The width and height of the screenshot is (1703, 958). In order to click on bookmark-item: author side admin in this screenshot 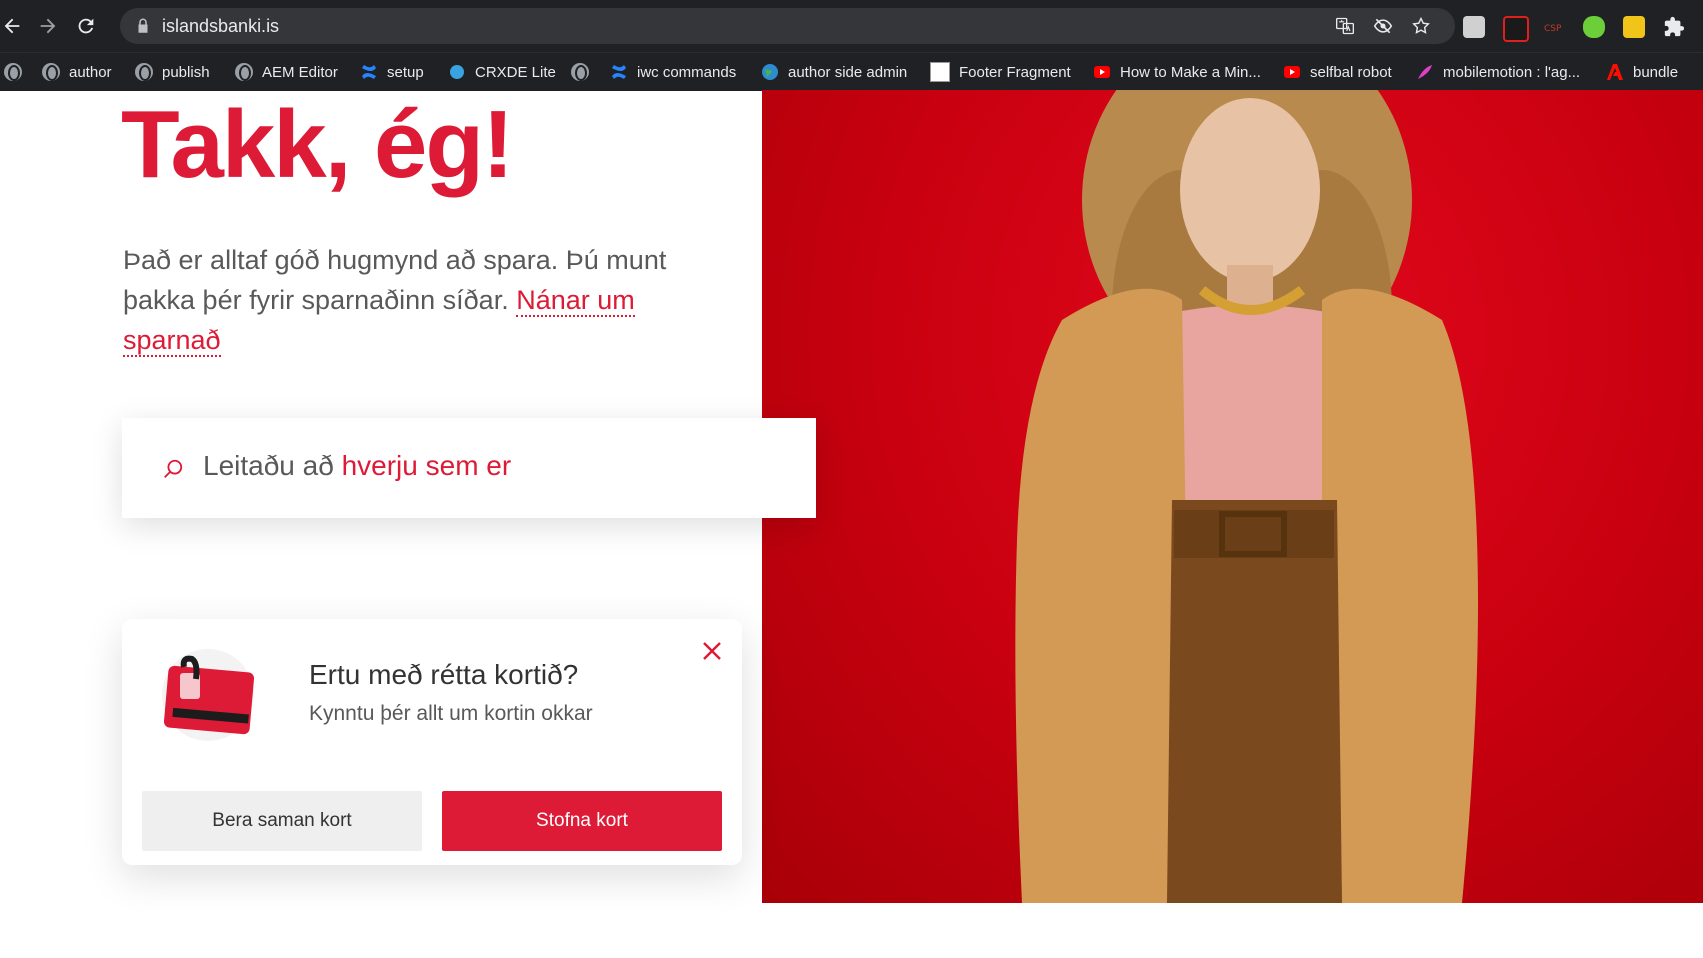, I will do `click(834, 72)`.